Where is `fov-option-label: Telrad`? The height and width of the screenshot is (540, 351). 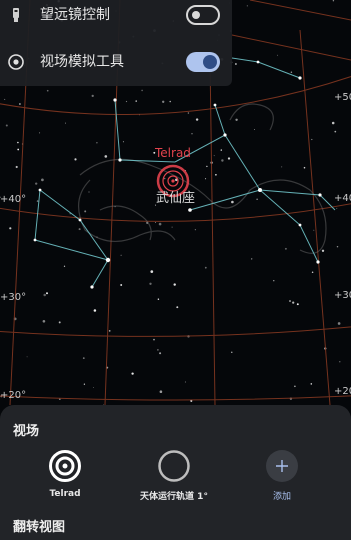
fov-option-label: Telrad is located at coordinates (65, 494).